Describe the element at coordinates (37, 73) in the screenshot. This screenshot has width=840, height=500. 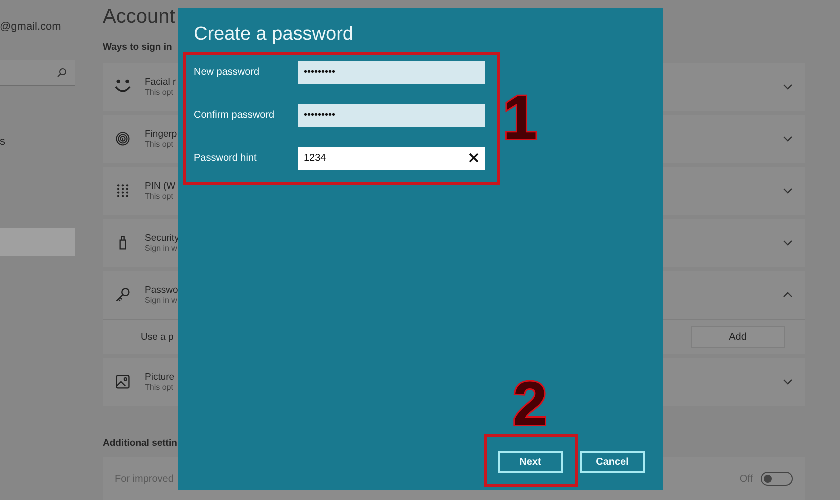
I see `search-field` at that location.